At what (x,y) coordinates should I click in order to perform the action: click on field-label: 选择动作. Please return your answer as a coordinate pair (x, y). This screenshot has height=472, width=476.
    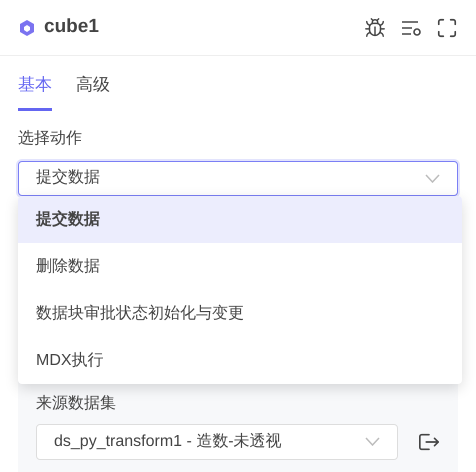
    Looking at the image, I should click on (50, 138).